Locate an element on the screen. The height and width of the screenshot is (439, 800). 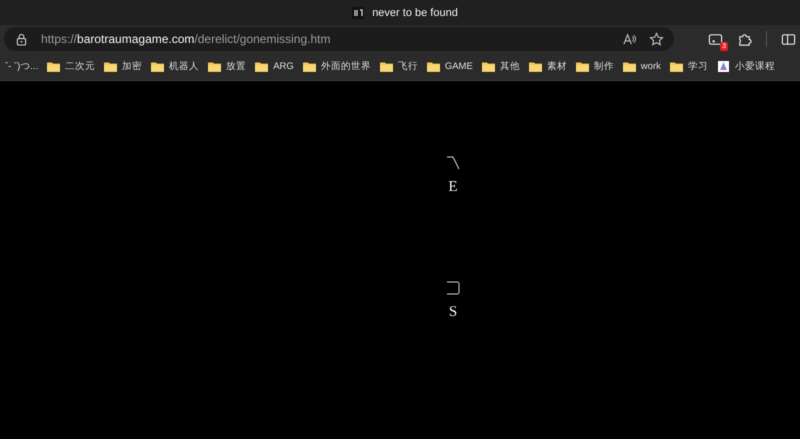
site-favicon is located at coordinates (358, 12).